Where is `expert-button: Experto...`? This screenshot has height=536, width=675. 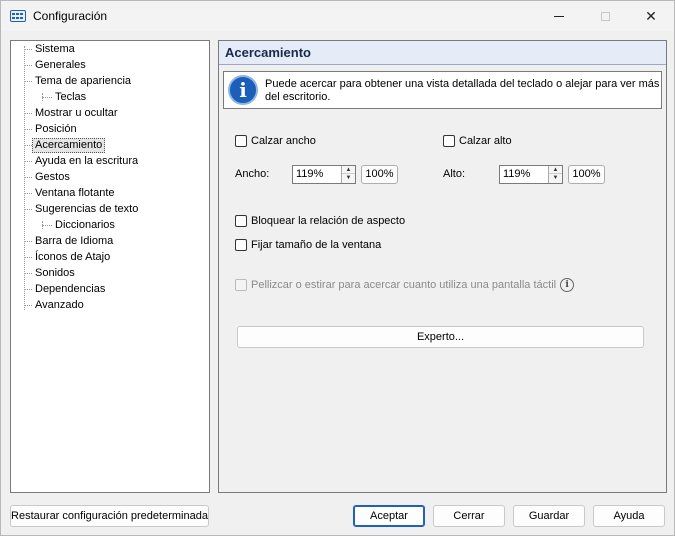 expert-button: Experto... is located at coordinates (440, 337).